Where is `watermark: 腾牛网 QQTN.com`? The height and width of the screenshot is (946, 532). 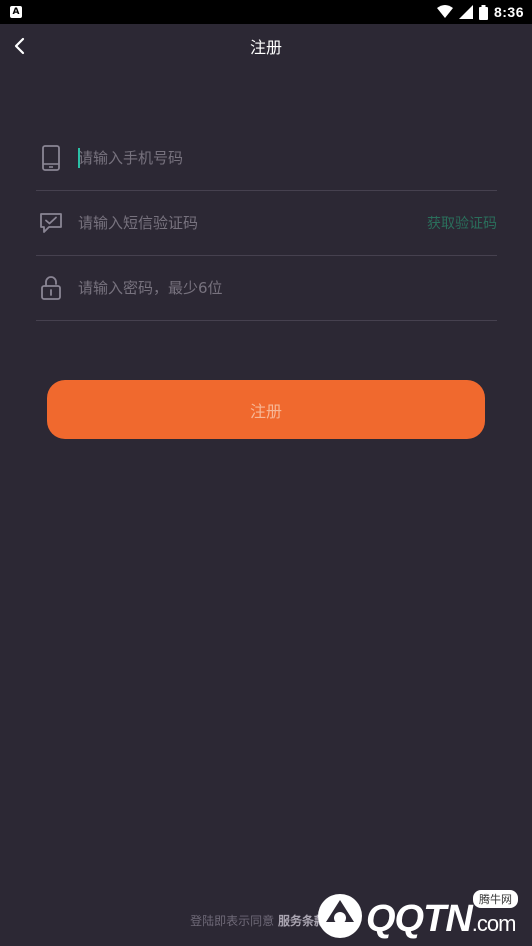
watermark: 腾牛网 QQTN.com is located at coordinates (421, 915).